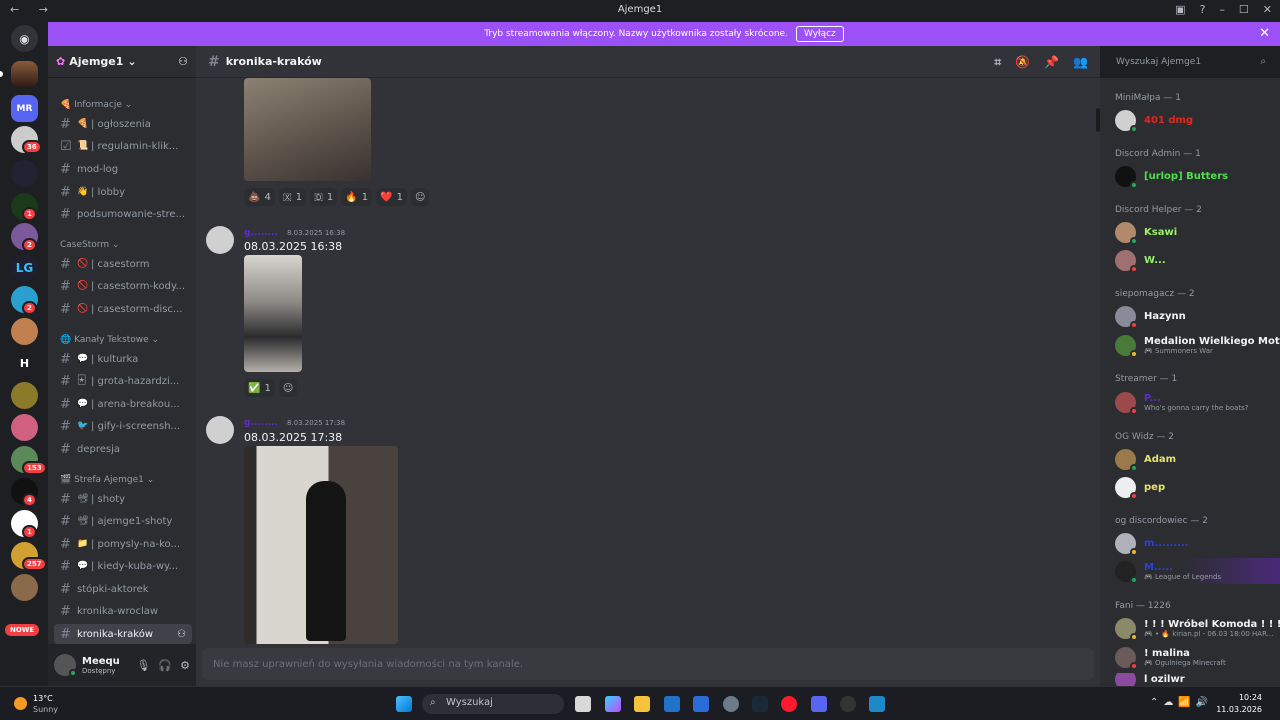  Describe the element at coordinates (259, 388) in the screenshot. I see `reaction-button: ✅ 1` at that location.